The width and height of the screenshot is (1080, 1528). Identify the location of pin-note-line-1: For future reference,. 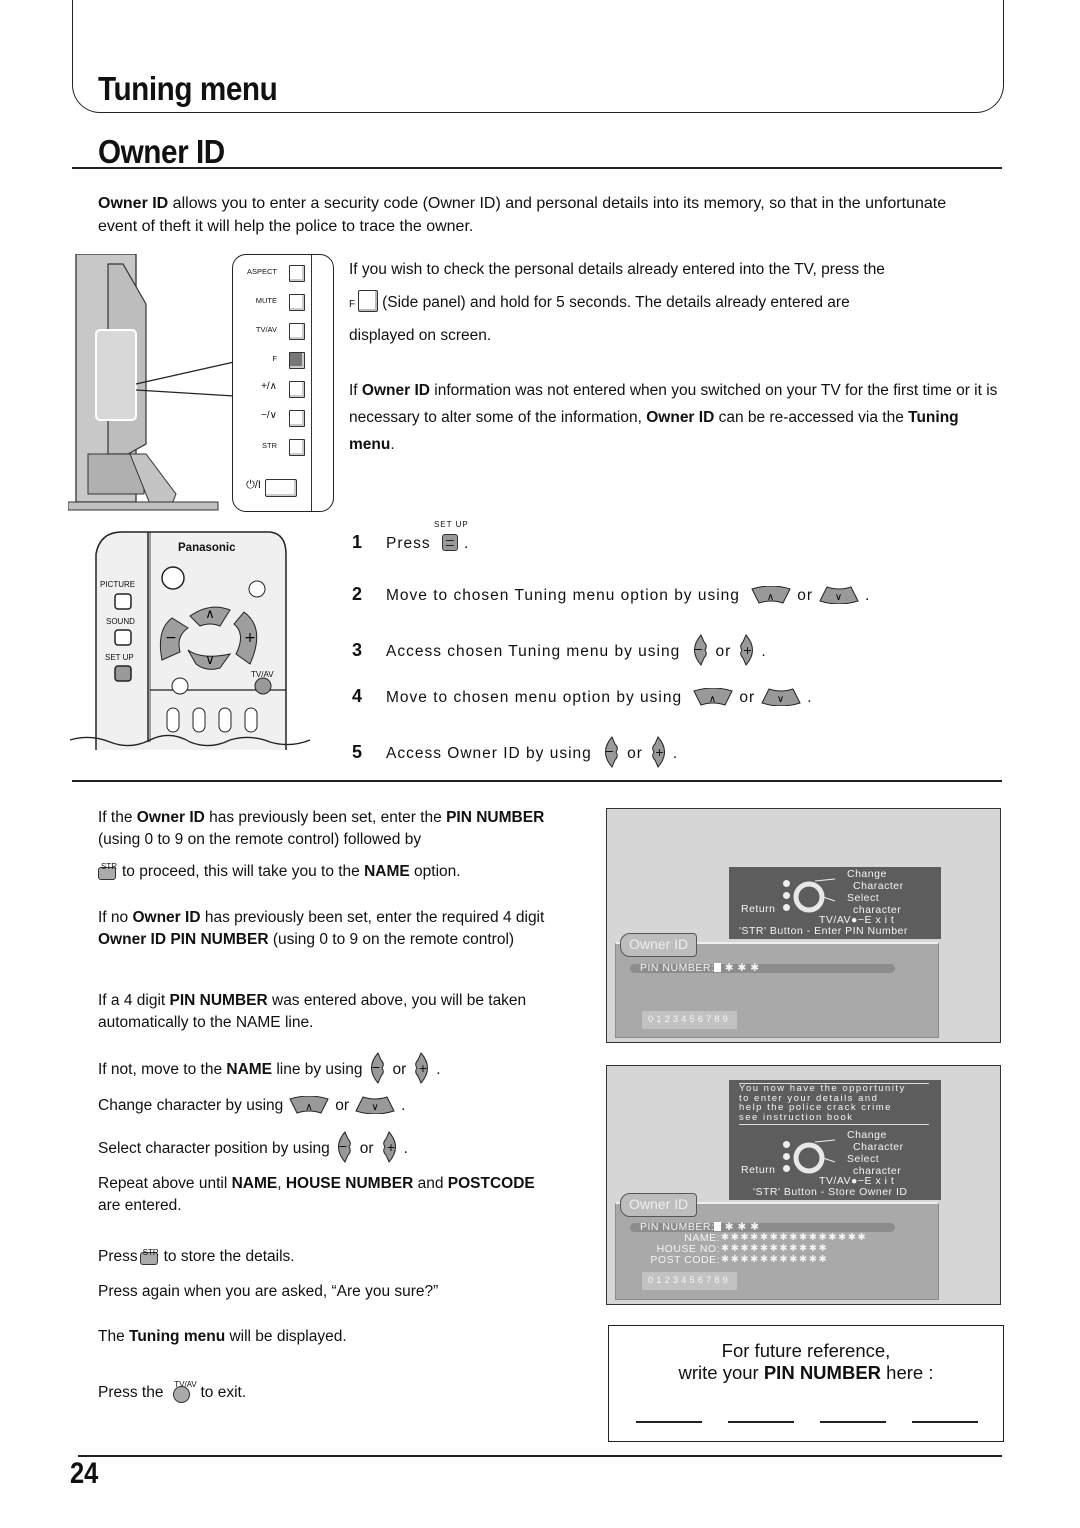
(806, 1350).